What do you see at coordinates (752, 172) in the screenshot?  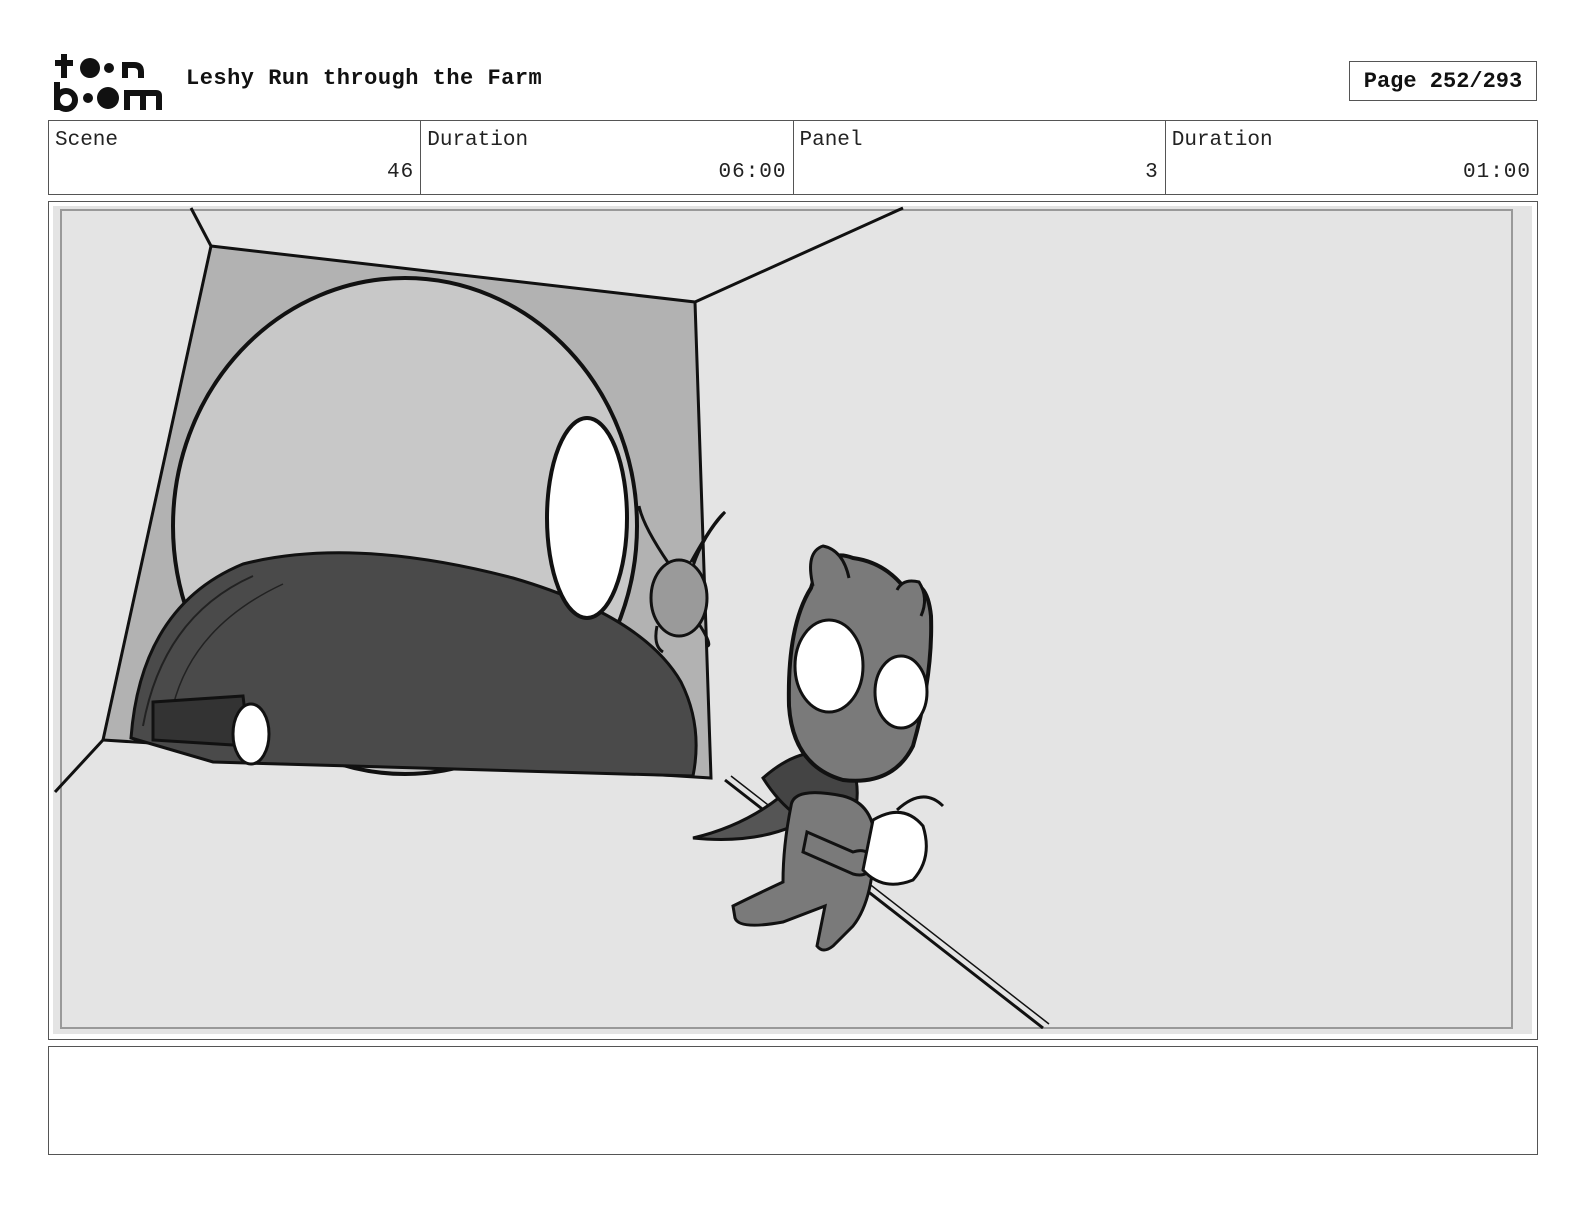 I see `scene-duration-value: 06:00` at bounding box center [752, 172].